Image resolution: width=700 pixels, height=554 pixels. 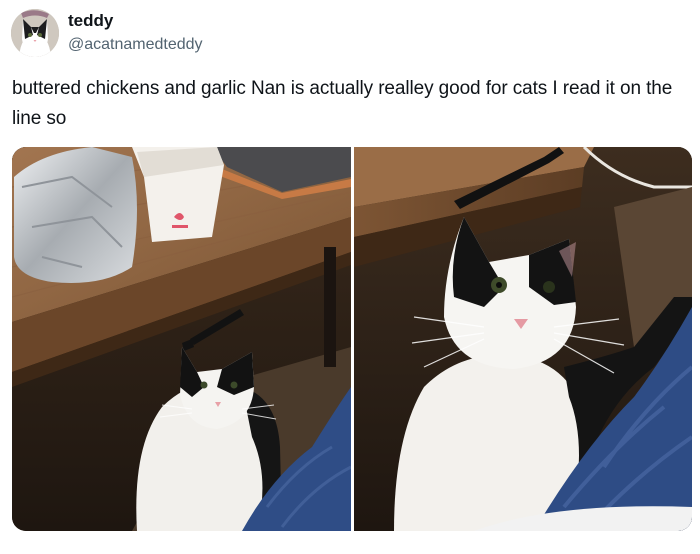 I want to click on user-handle: @acatnamedteddy, so click(x=135, y=45).